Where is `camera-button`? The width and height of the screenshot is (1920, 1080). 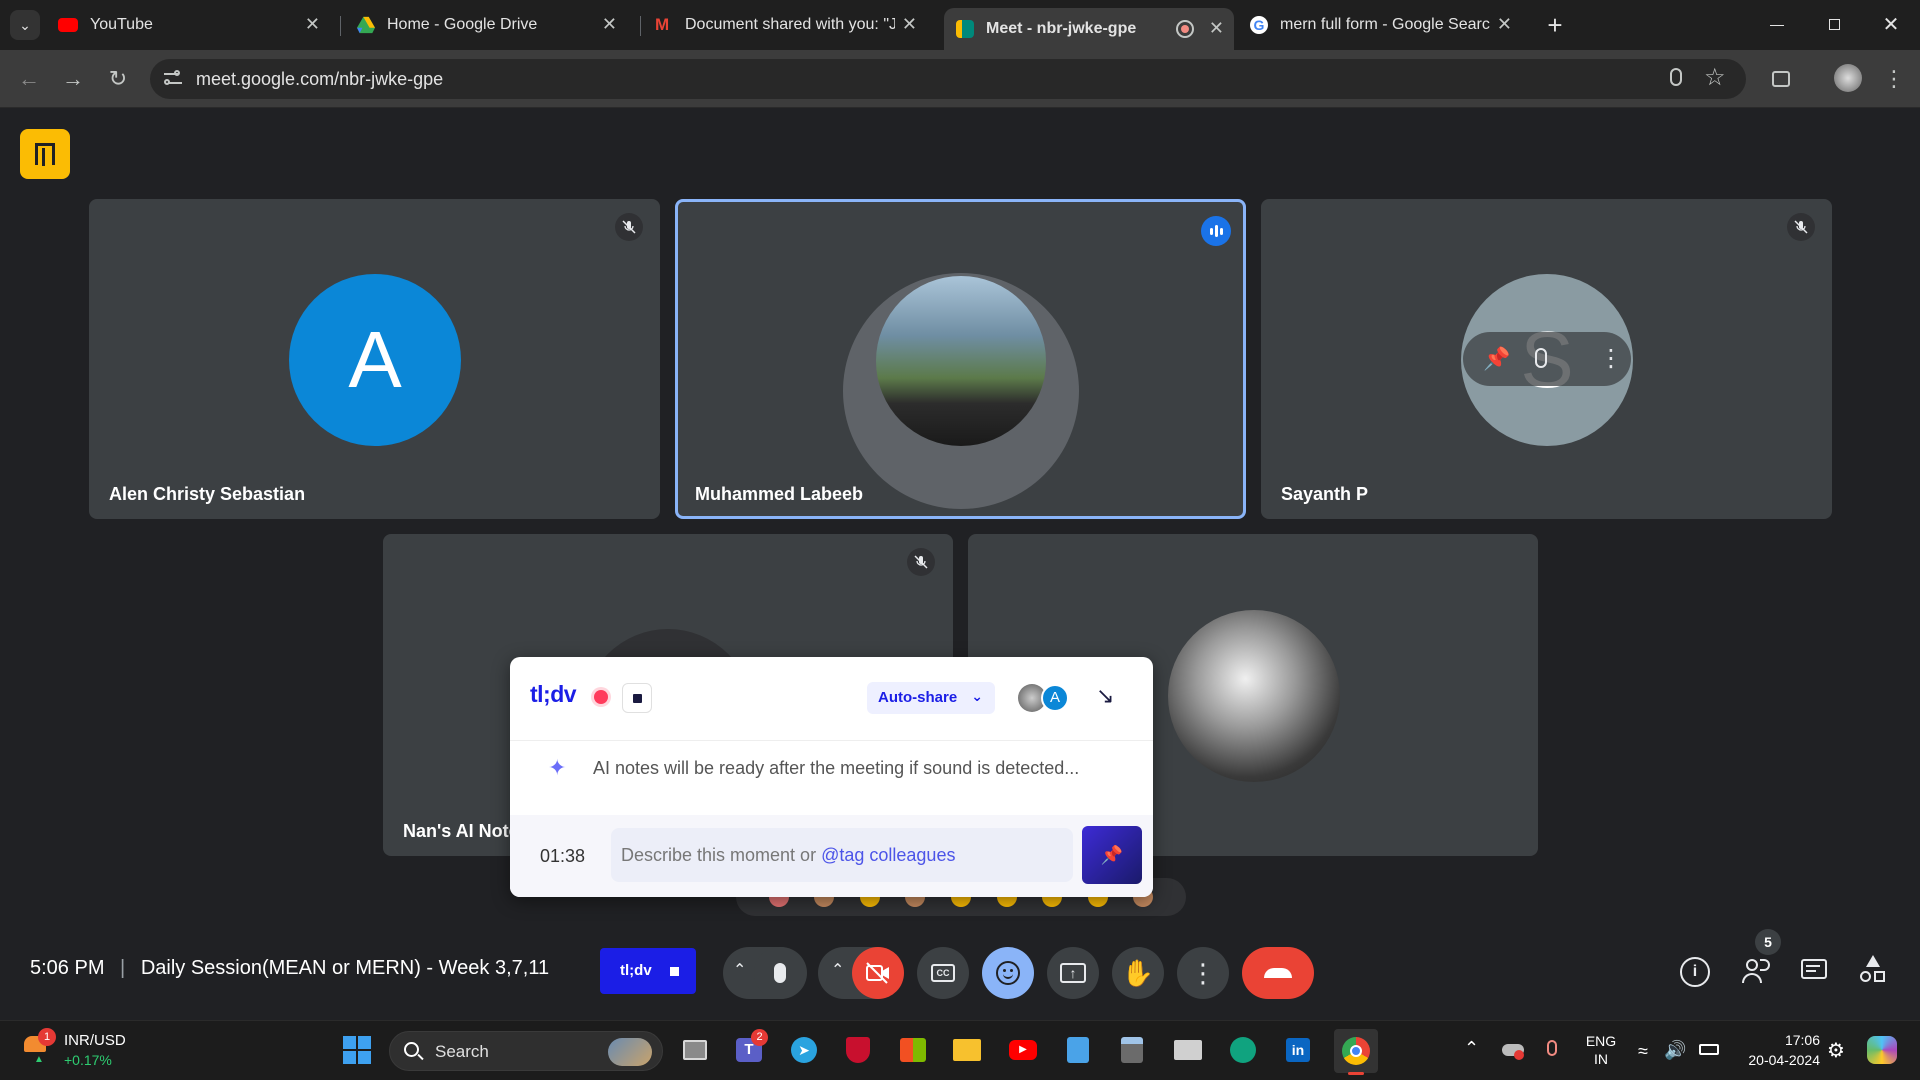 camera-button is located at coordinates (878, 973).